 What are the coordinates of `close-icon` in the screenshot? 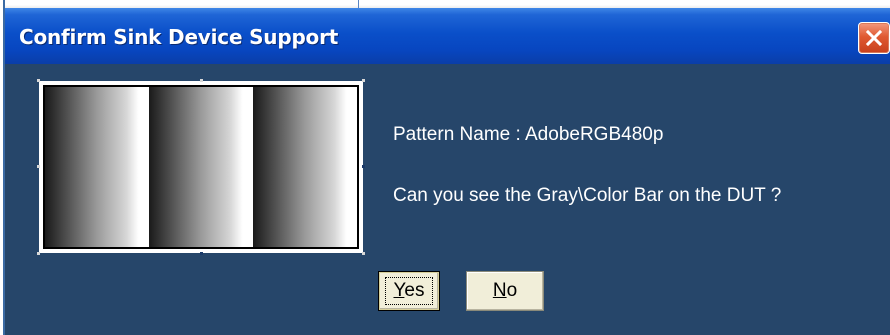 It's located at (874, 38).